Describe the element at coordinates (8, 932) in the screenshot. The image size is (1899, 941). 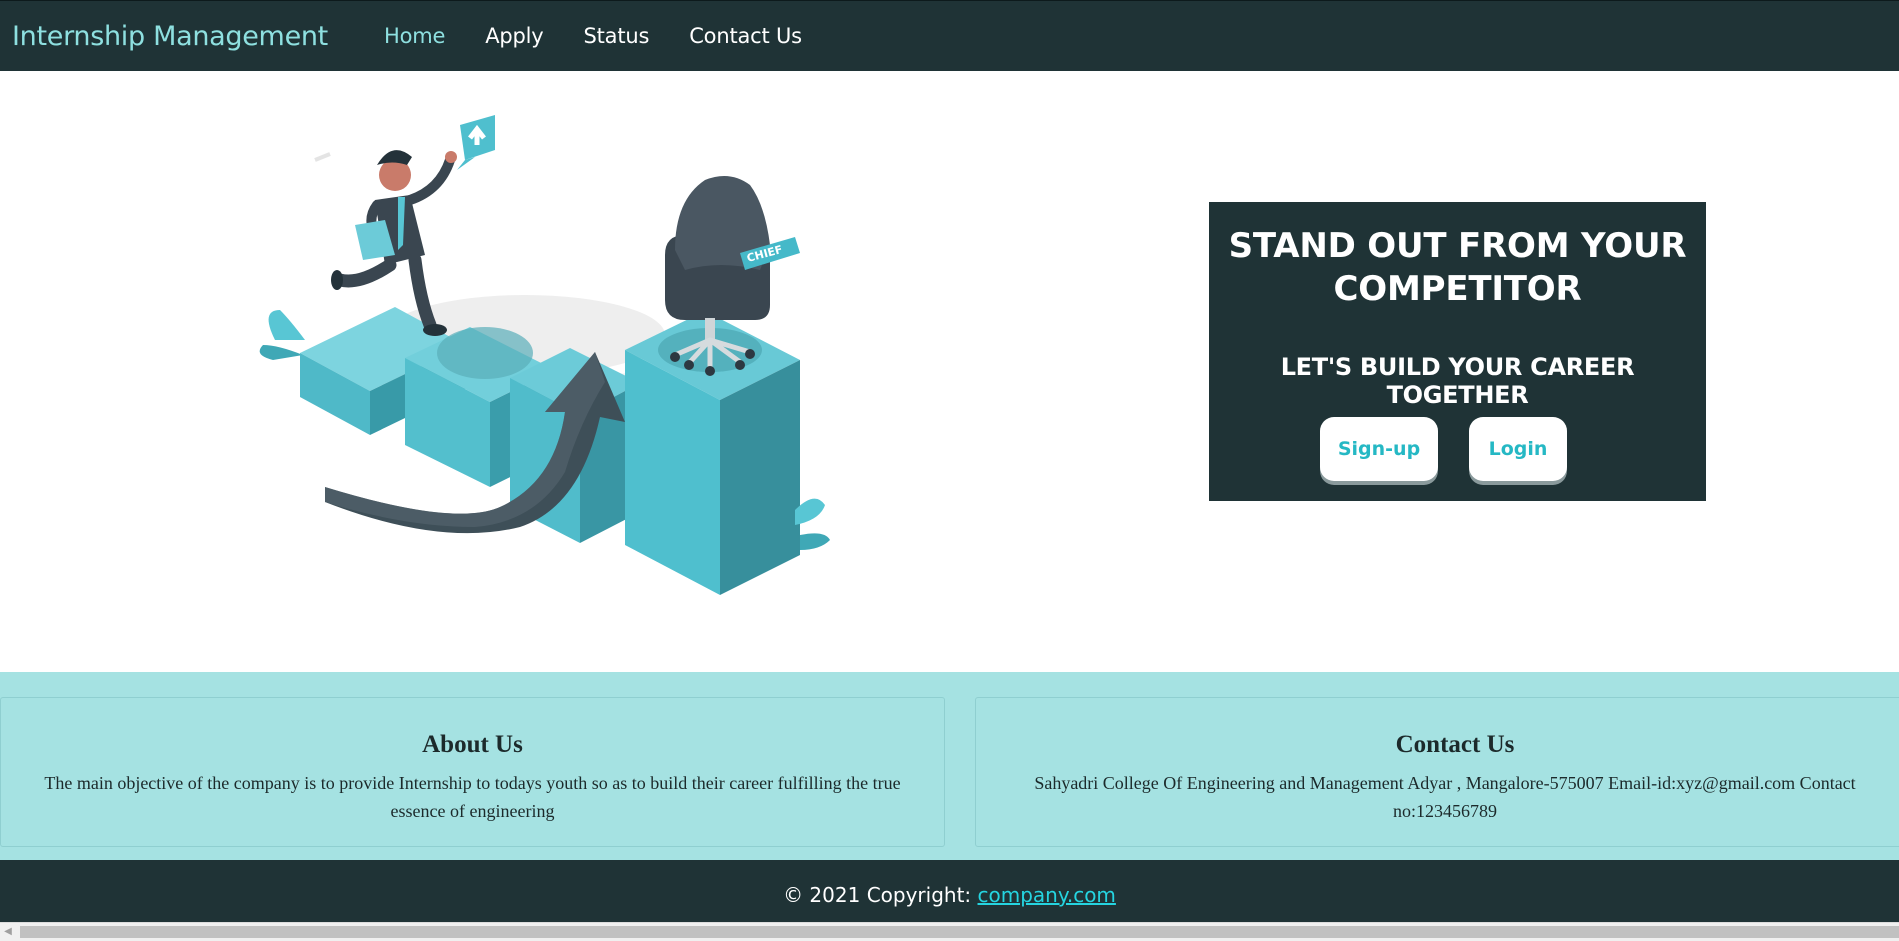
I see `scroll-left-arrow-icon: ◀` at that location.